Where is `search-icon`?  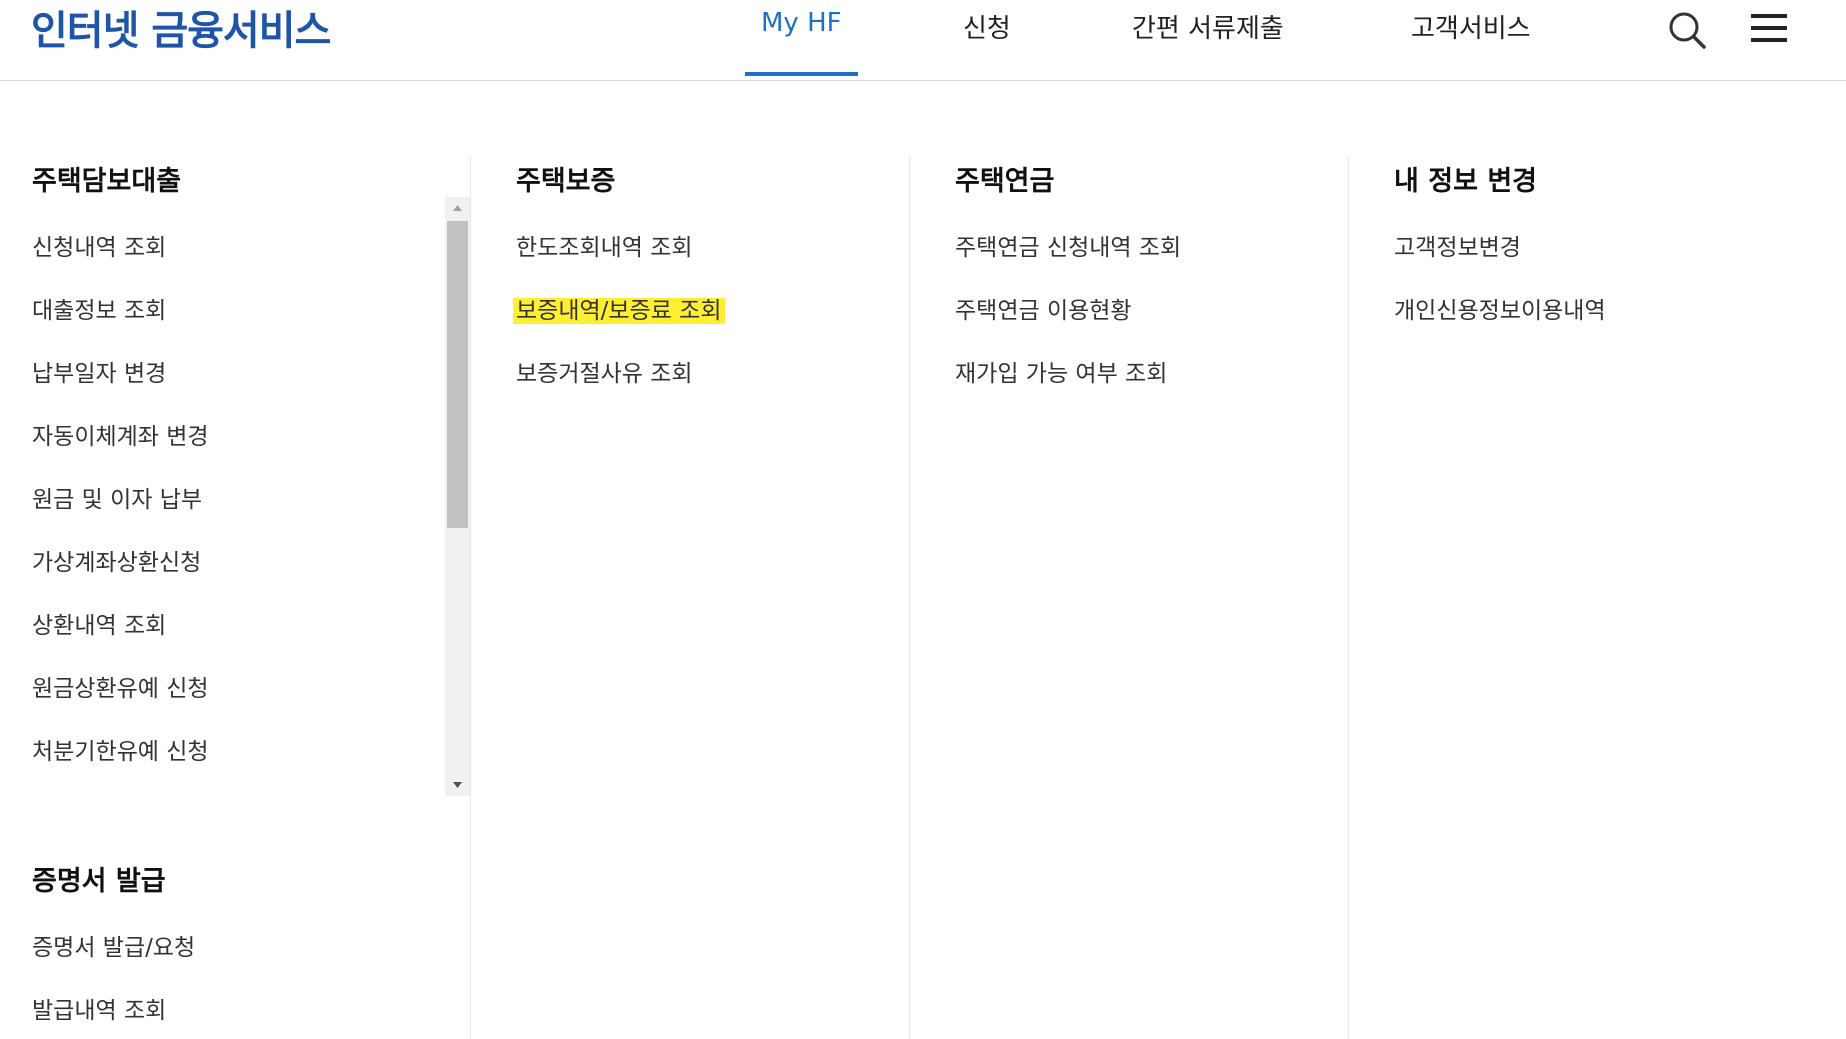 search-icon is located at coordinates (1687, 29).